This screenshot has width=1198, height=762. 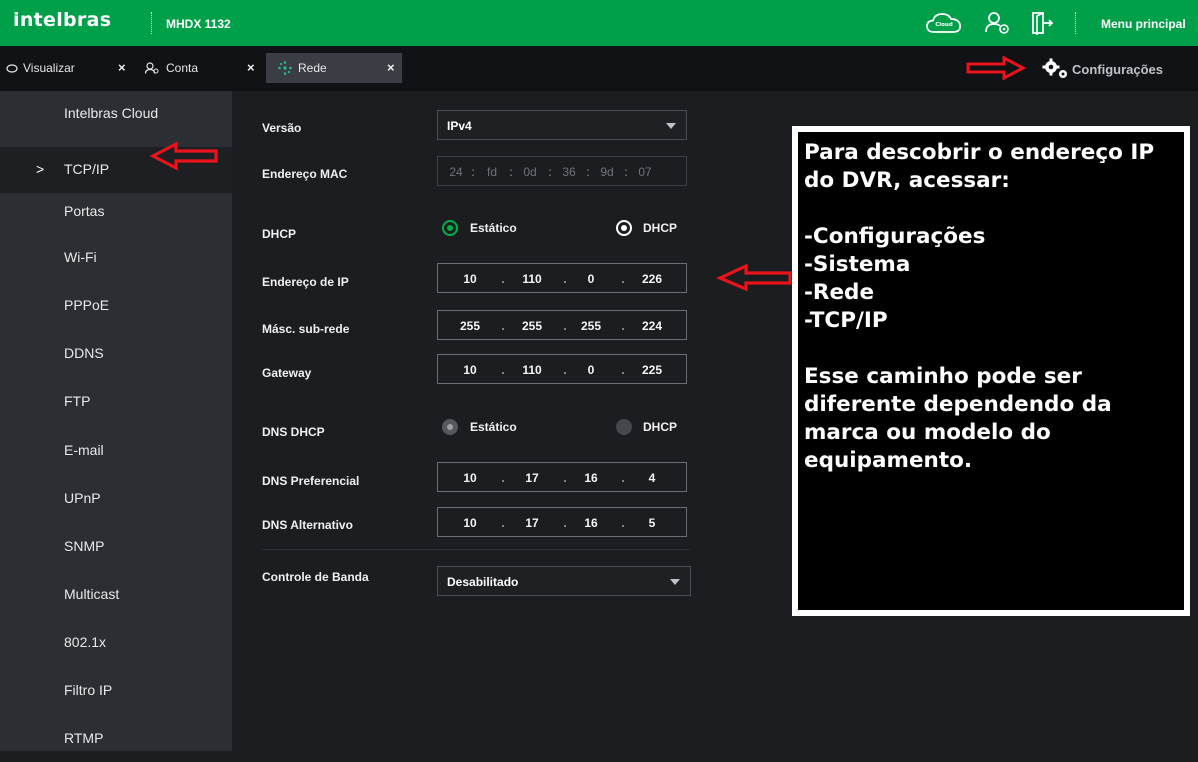 I want to click on sidebar-item-label: RTMP, so click(x=84, y=738).